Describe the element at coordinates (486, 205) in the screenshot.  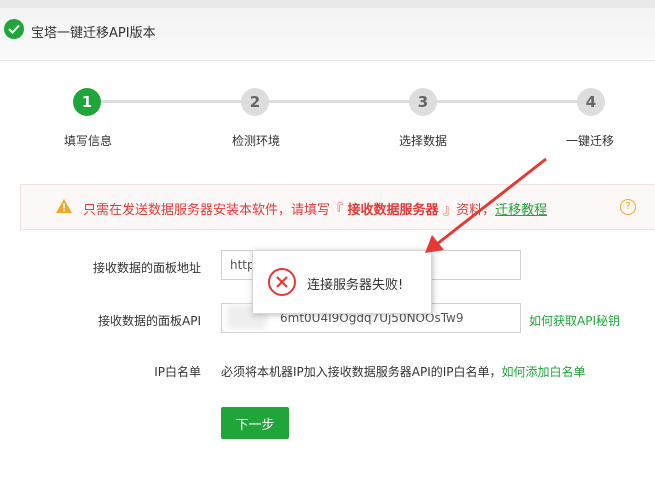
I see `annotation-arrow` at that location.